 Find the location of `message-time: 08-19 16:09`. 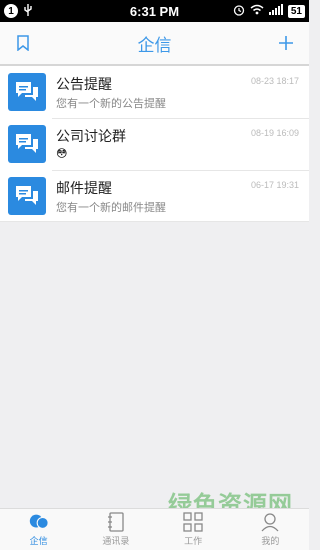

message-time: 08-19 16:09 is located at coordinates (274, 133).